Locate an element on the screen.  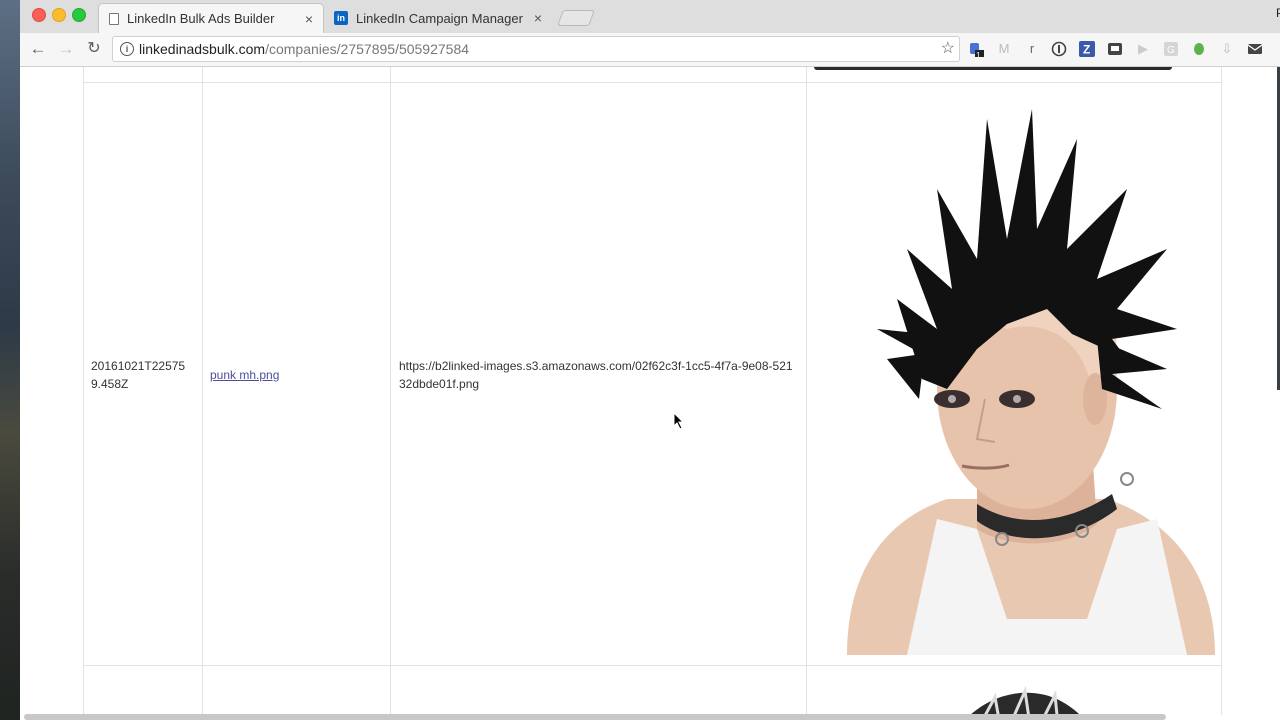
filename-link: punk mh.png is located at coordinates (244, 375).